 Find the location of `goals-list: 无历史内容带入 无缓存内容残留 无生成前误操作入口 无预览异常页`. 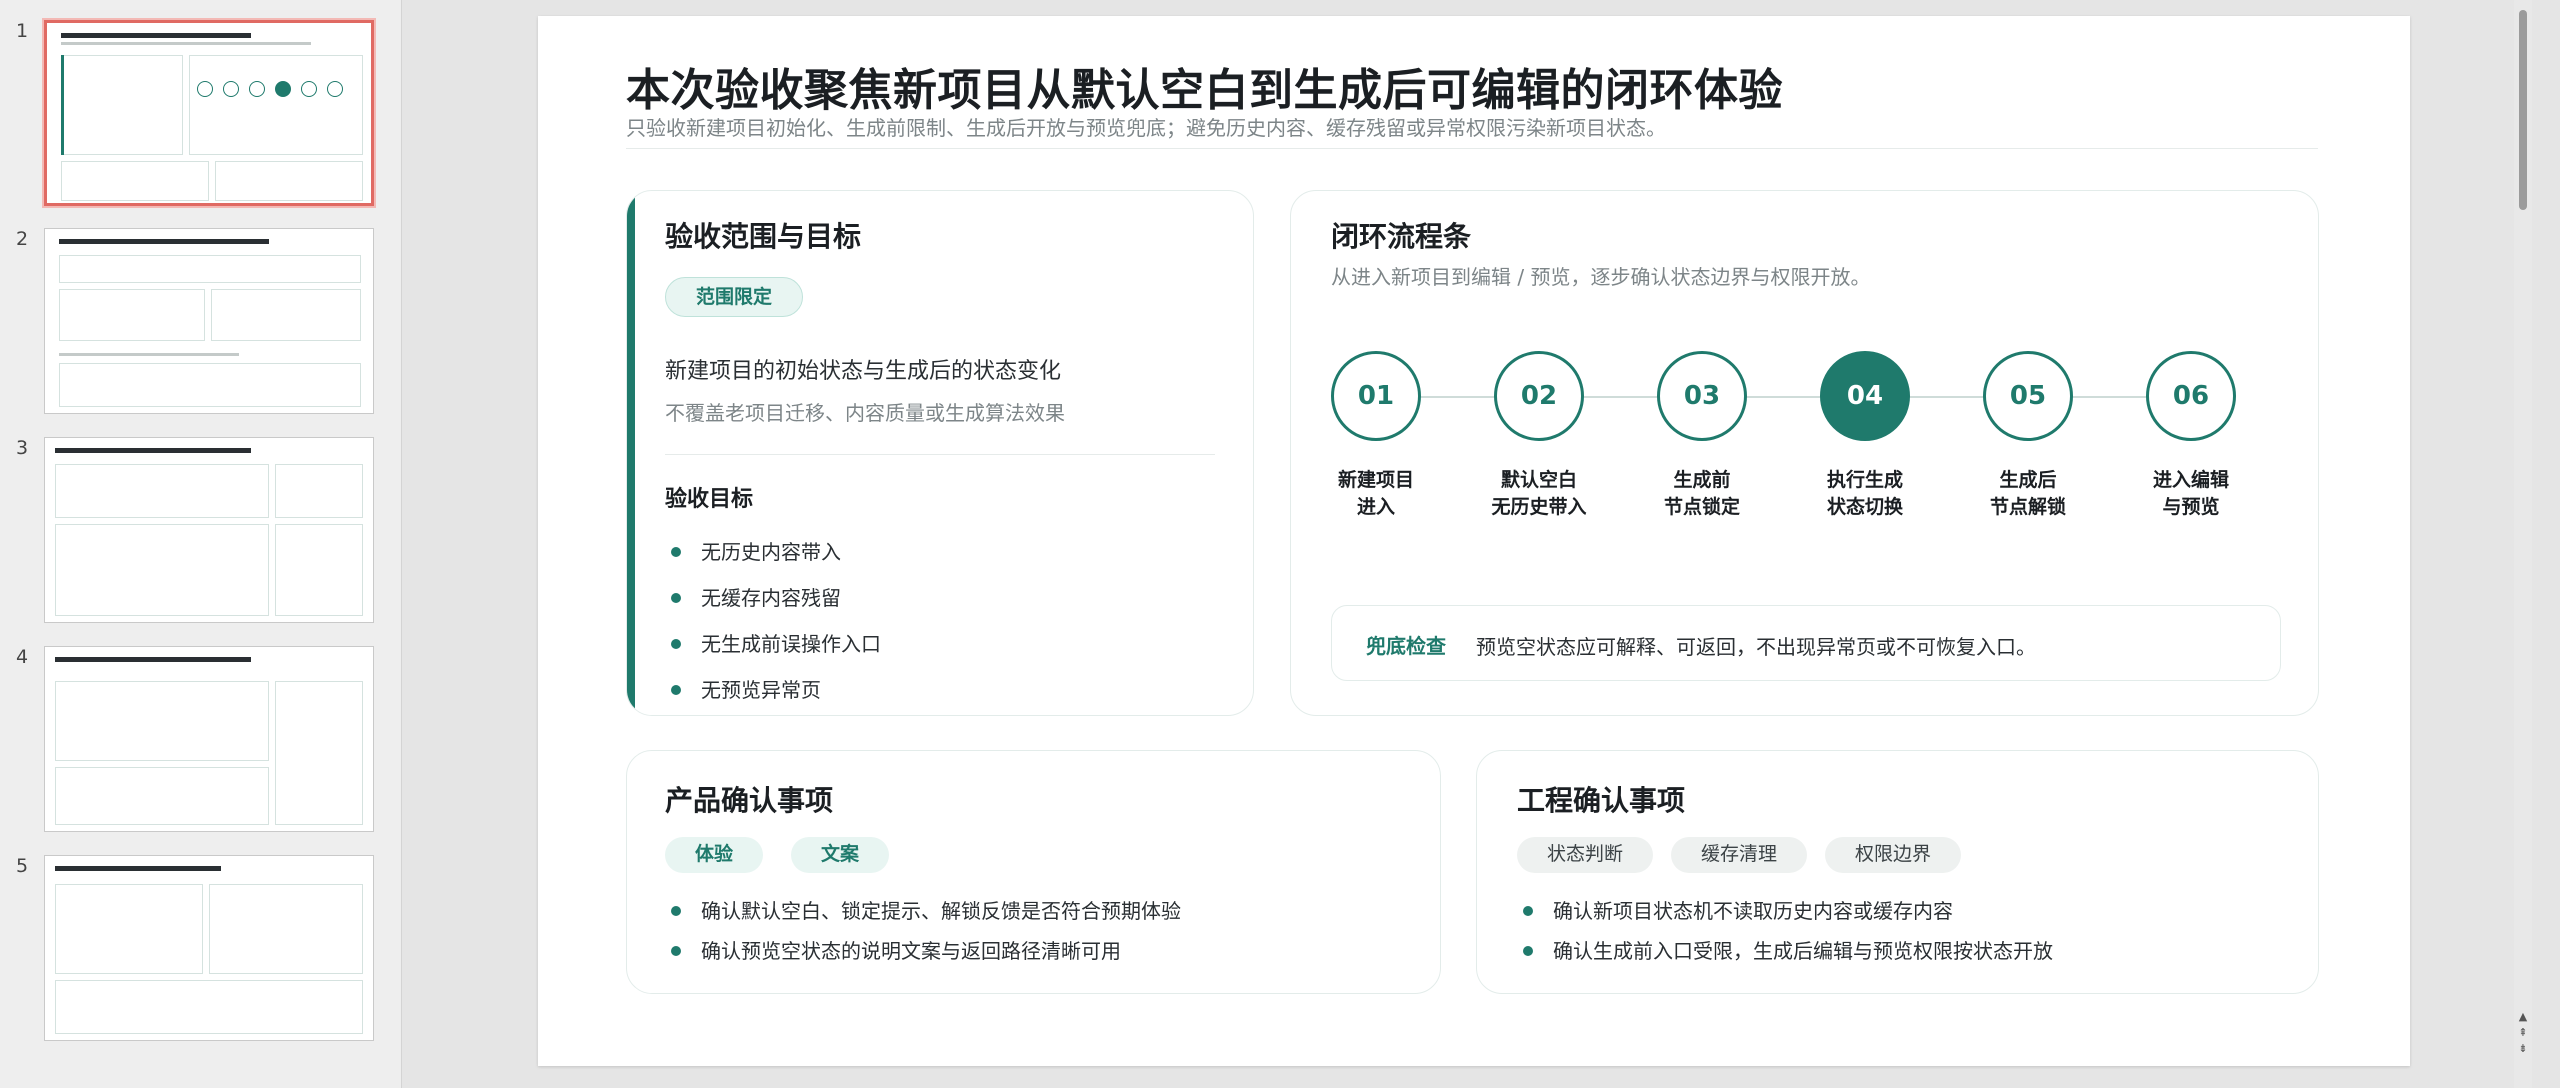

goals-list: 无历史内容带入 无缓存内容残留 无生成前误操作入口 无预览异常页 is located at coordinates (773, 621).